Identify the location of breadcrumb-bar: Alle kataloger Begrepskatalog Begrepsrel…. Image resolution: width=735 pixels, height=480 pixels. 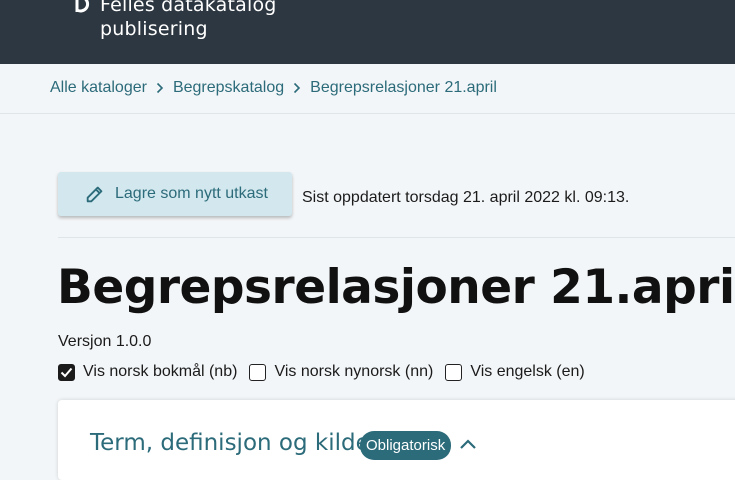
(367, 89).